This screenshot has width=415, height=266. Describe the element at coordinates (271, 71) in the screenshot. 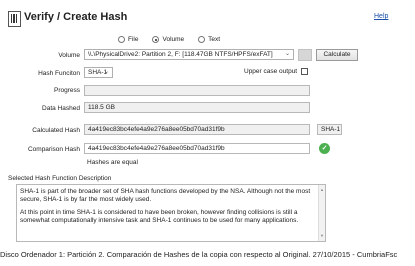

I see `uppercase-label: Upper case output` at that location.